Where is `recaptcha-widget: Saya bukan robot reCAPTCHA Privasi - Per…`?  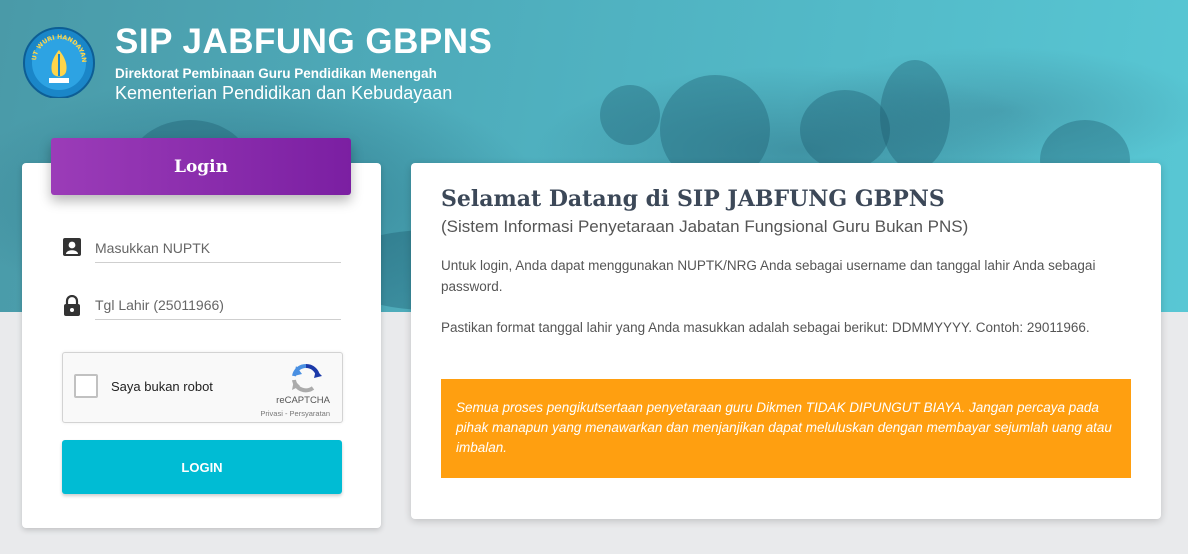
recaptcha-widget: Saya bukan robot reCAPTCHA Privasi - Per… is located at coordinates (202, 387).